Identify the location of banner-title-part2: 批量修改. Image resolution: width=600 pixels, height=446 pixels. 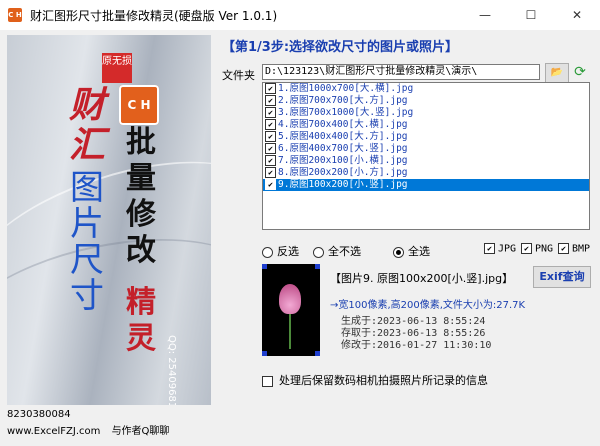
(141, 196).